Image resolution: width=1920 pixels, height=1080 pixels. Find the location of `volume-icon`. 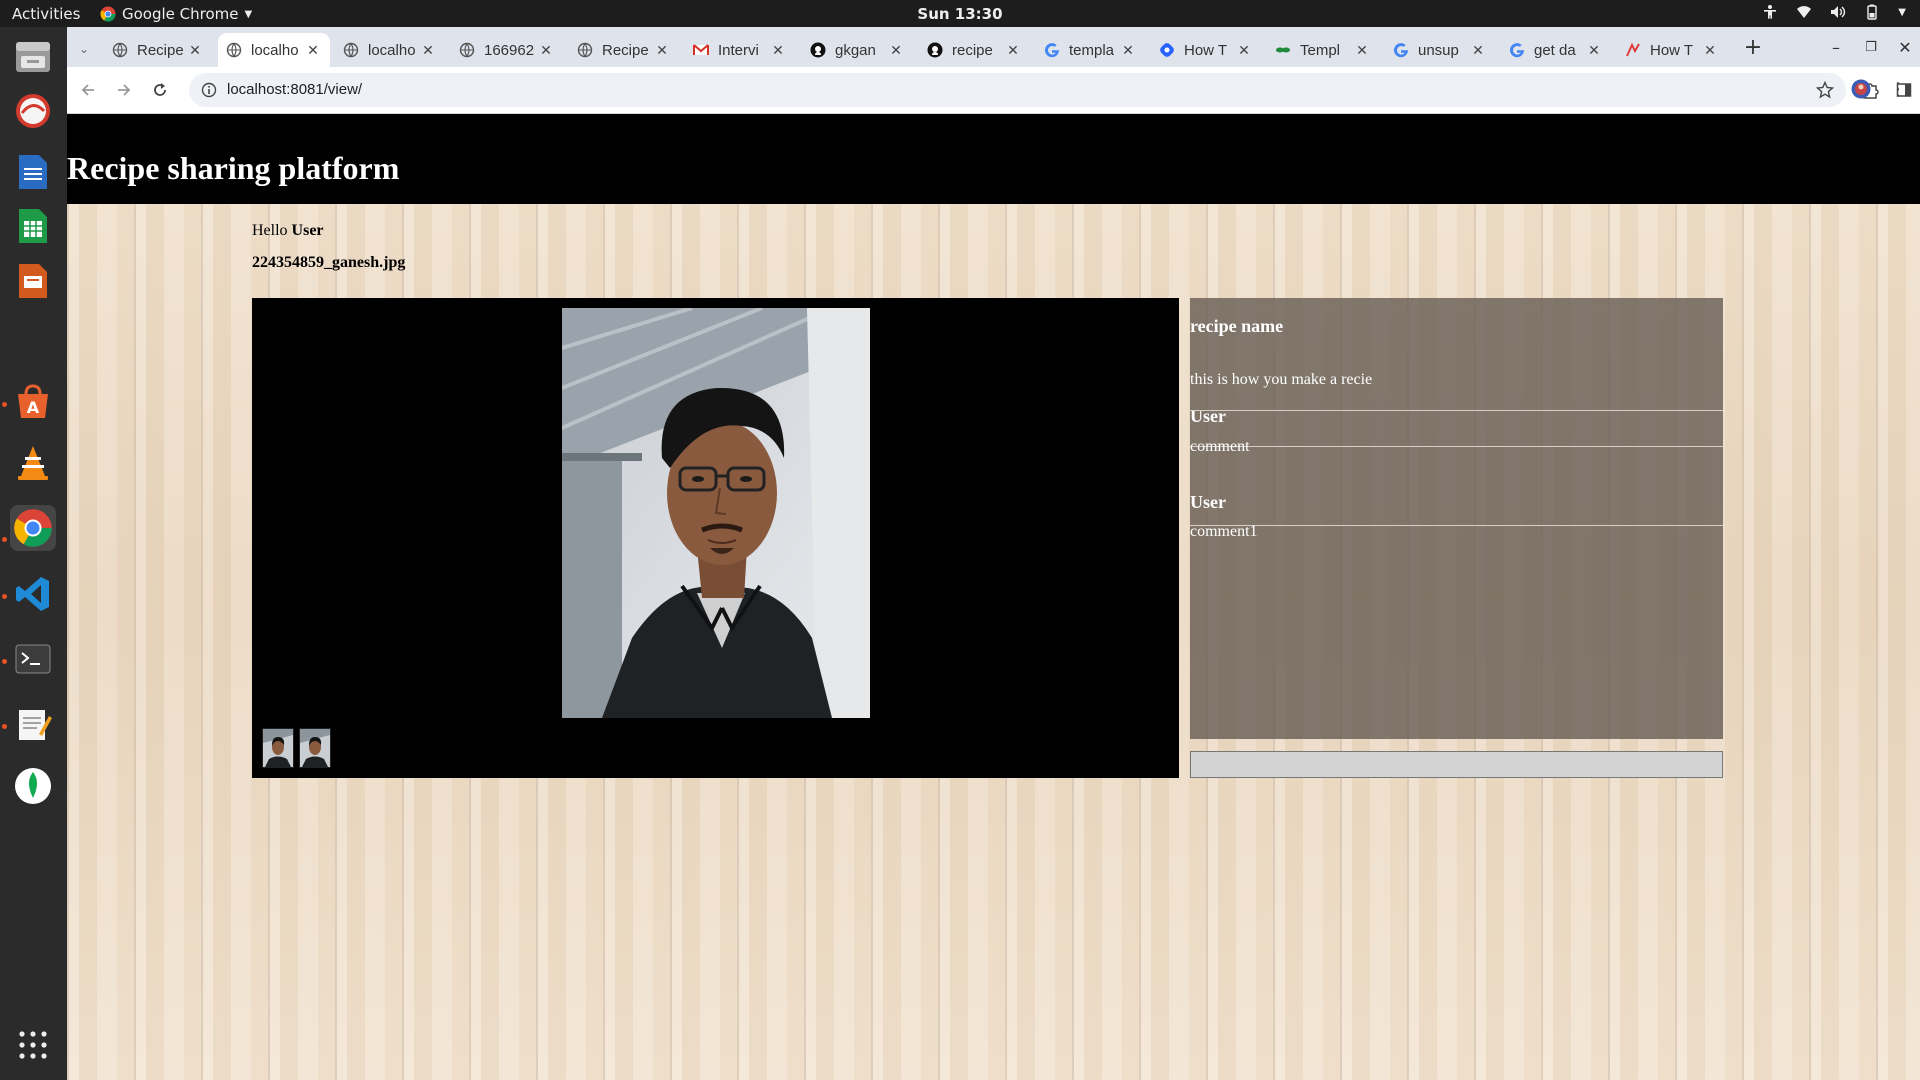

volume-icon is located at coordinates (1838, 12).